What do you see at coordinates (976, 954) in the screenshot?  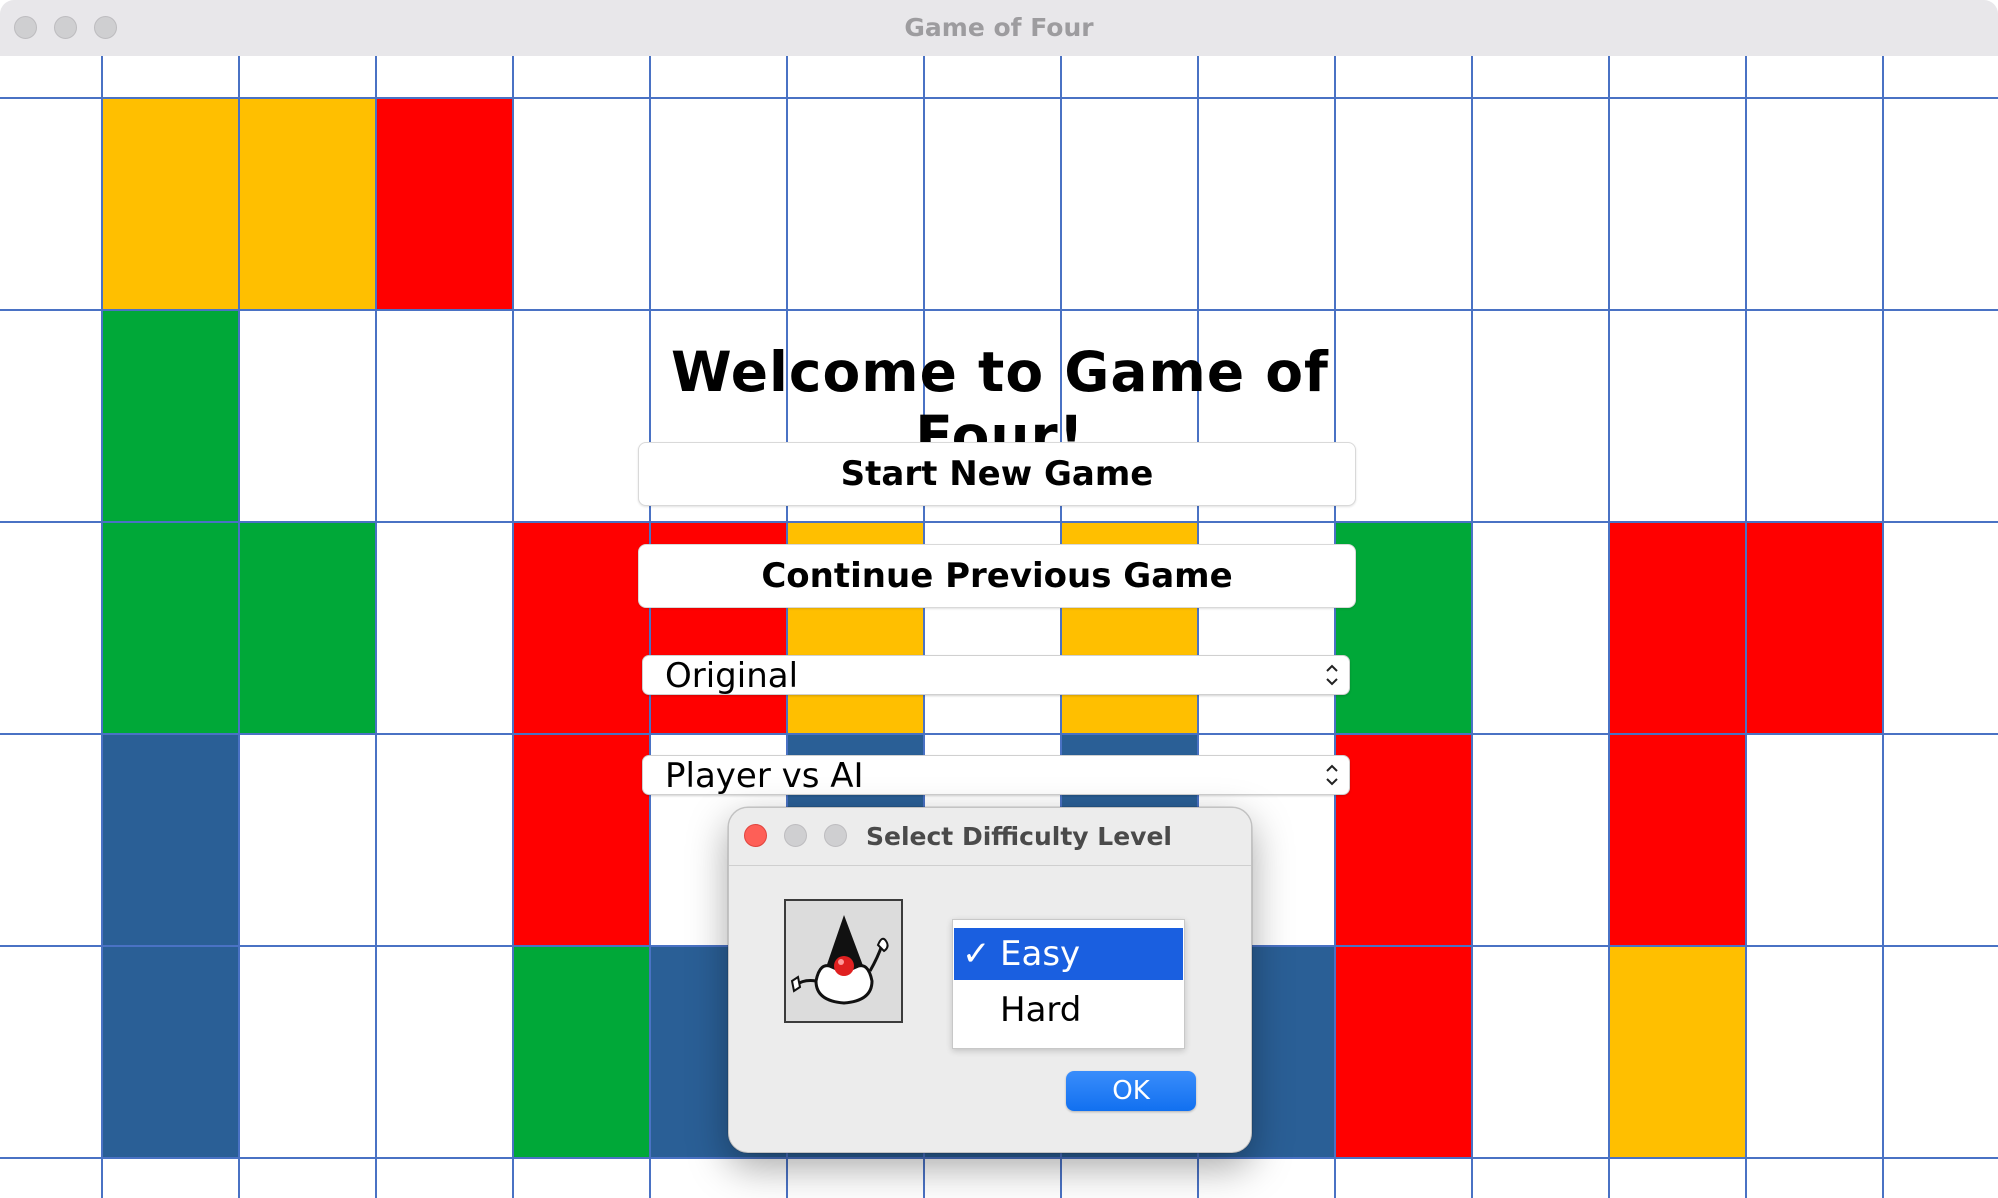 I see `checkmark-icon: ✓` at bounding box center [976, 954].